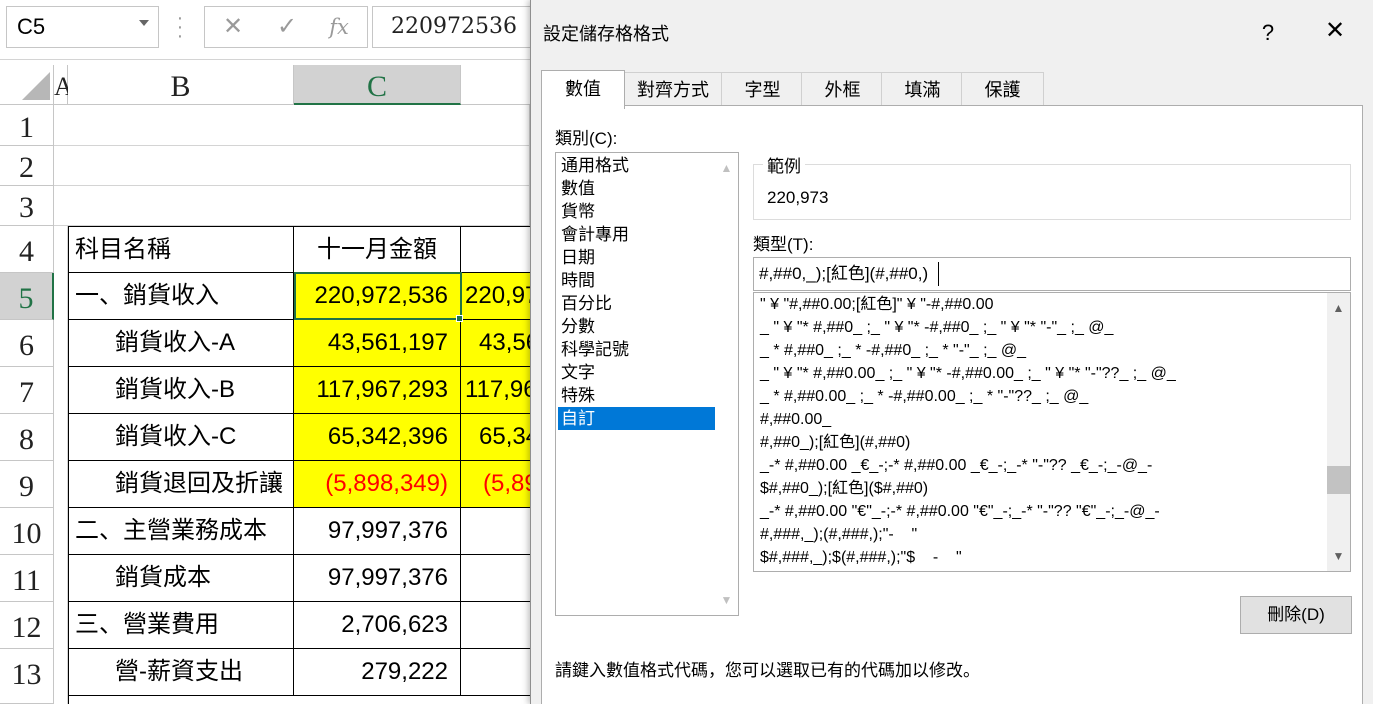 This screenshot has width=1373, height=704. Describe the element at coordinates (636, 165) in the screenshot. I see `category-item: 通用格式` at that location.